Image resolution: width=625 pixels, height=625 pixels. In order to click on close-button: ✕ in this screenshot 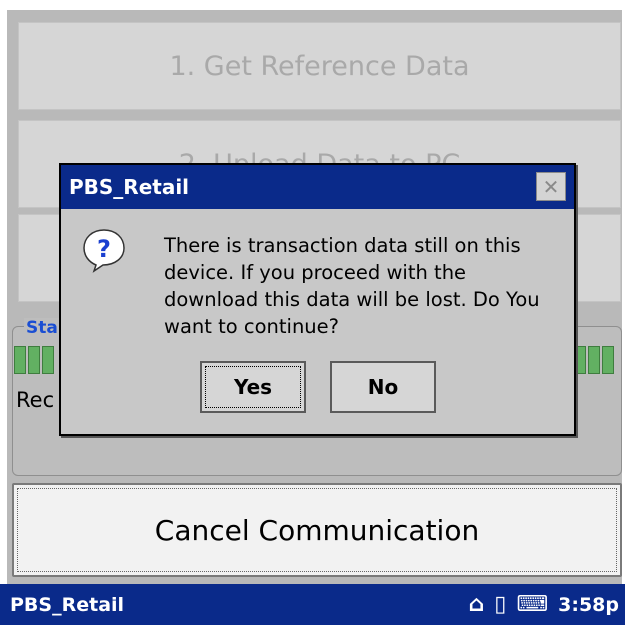, I will do `click(551, 186)`.